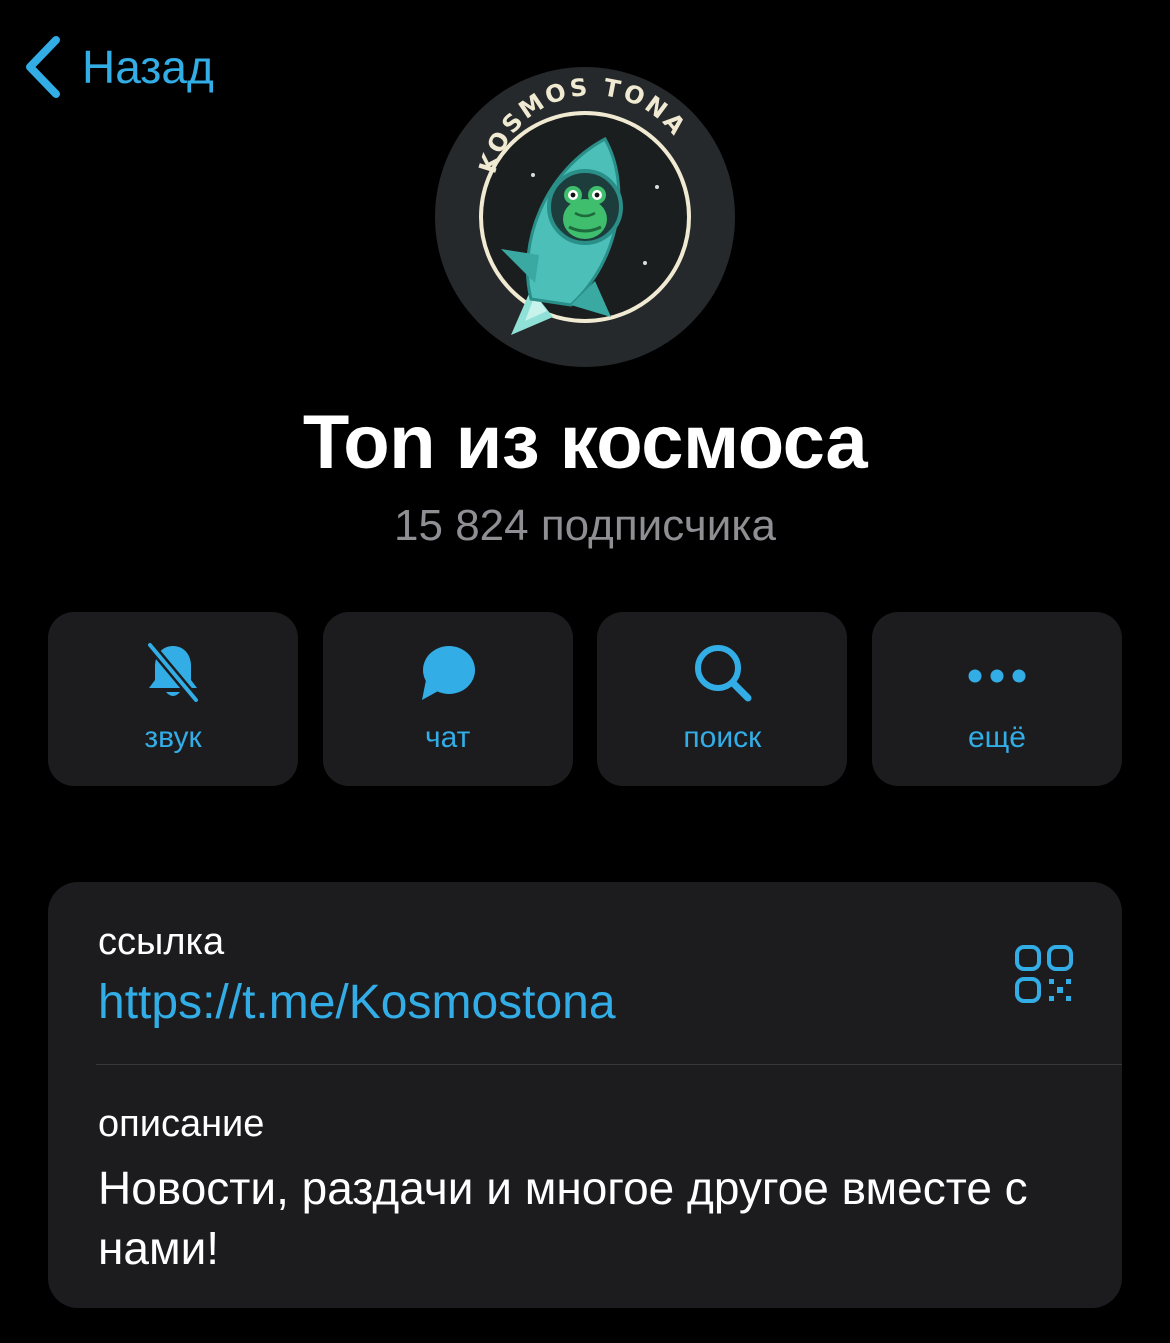  What do you see at coordinates (148, 67) in the screenshot?
I see `back-label: Назад` at bounding box center [148, 67].